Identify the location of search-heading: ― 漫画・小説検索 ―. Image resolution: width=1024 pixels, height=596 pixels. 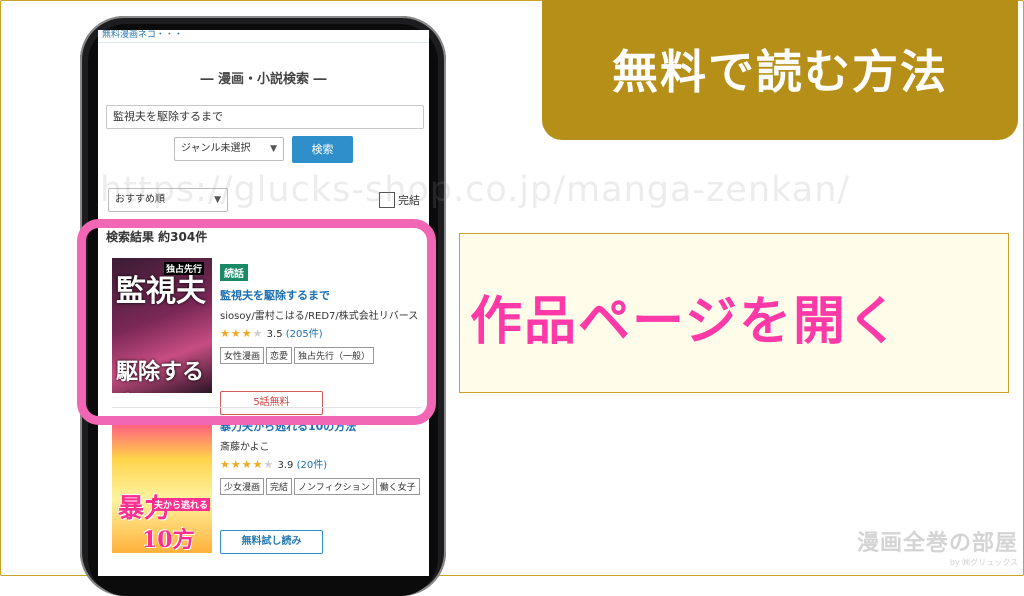
(263, 79).